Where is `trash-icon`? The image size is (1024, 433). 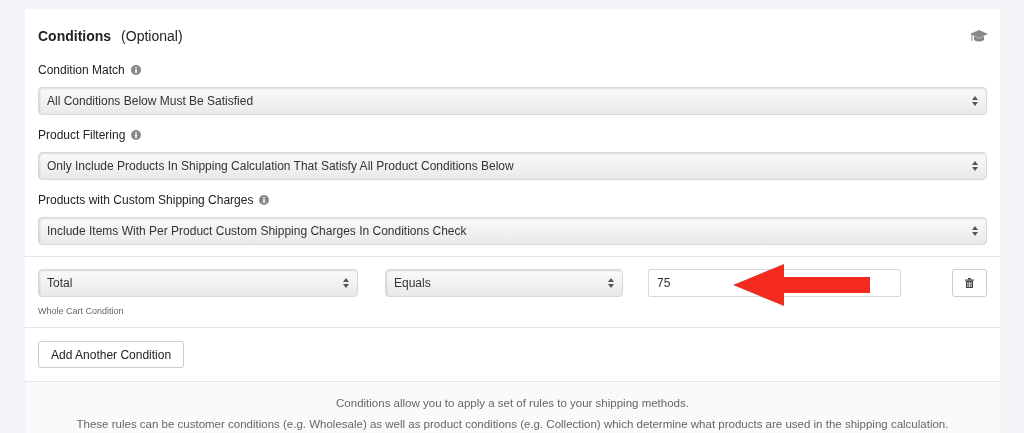 trash-icon is located at coordinates (970, 283).